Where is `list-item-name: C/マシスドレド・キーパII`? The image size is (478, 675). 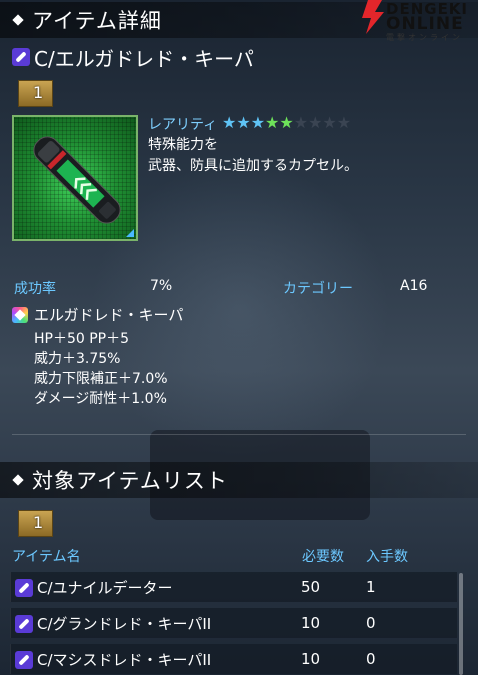 list-item-name: C/マシスドレド・キーパII is located at coordinates (124, 660).